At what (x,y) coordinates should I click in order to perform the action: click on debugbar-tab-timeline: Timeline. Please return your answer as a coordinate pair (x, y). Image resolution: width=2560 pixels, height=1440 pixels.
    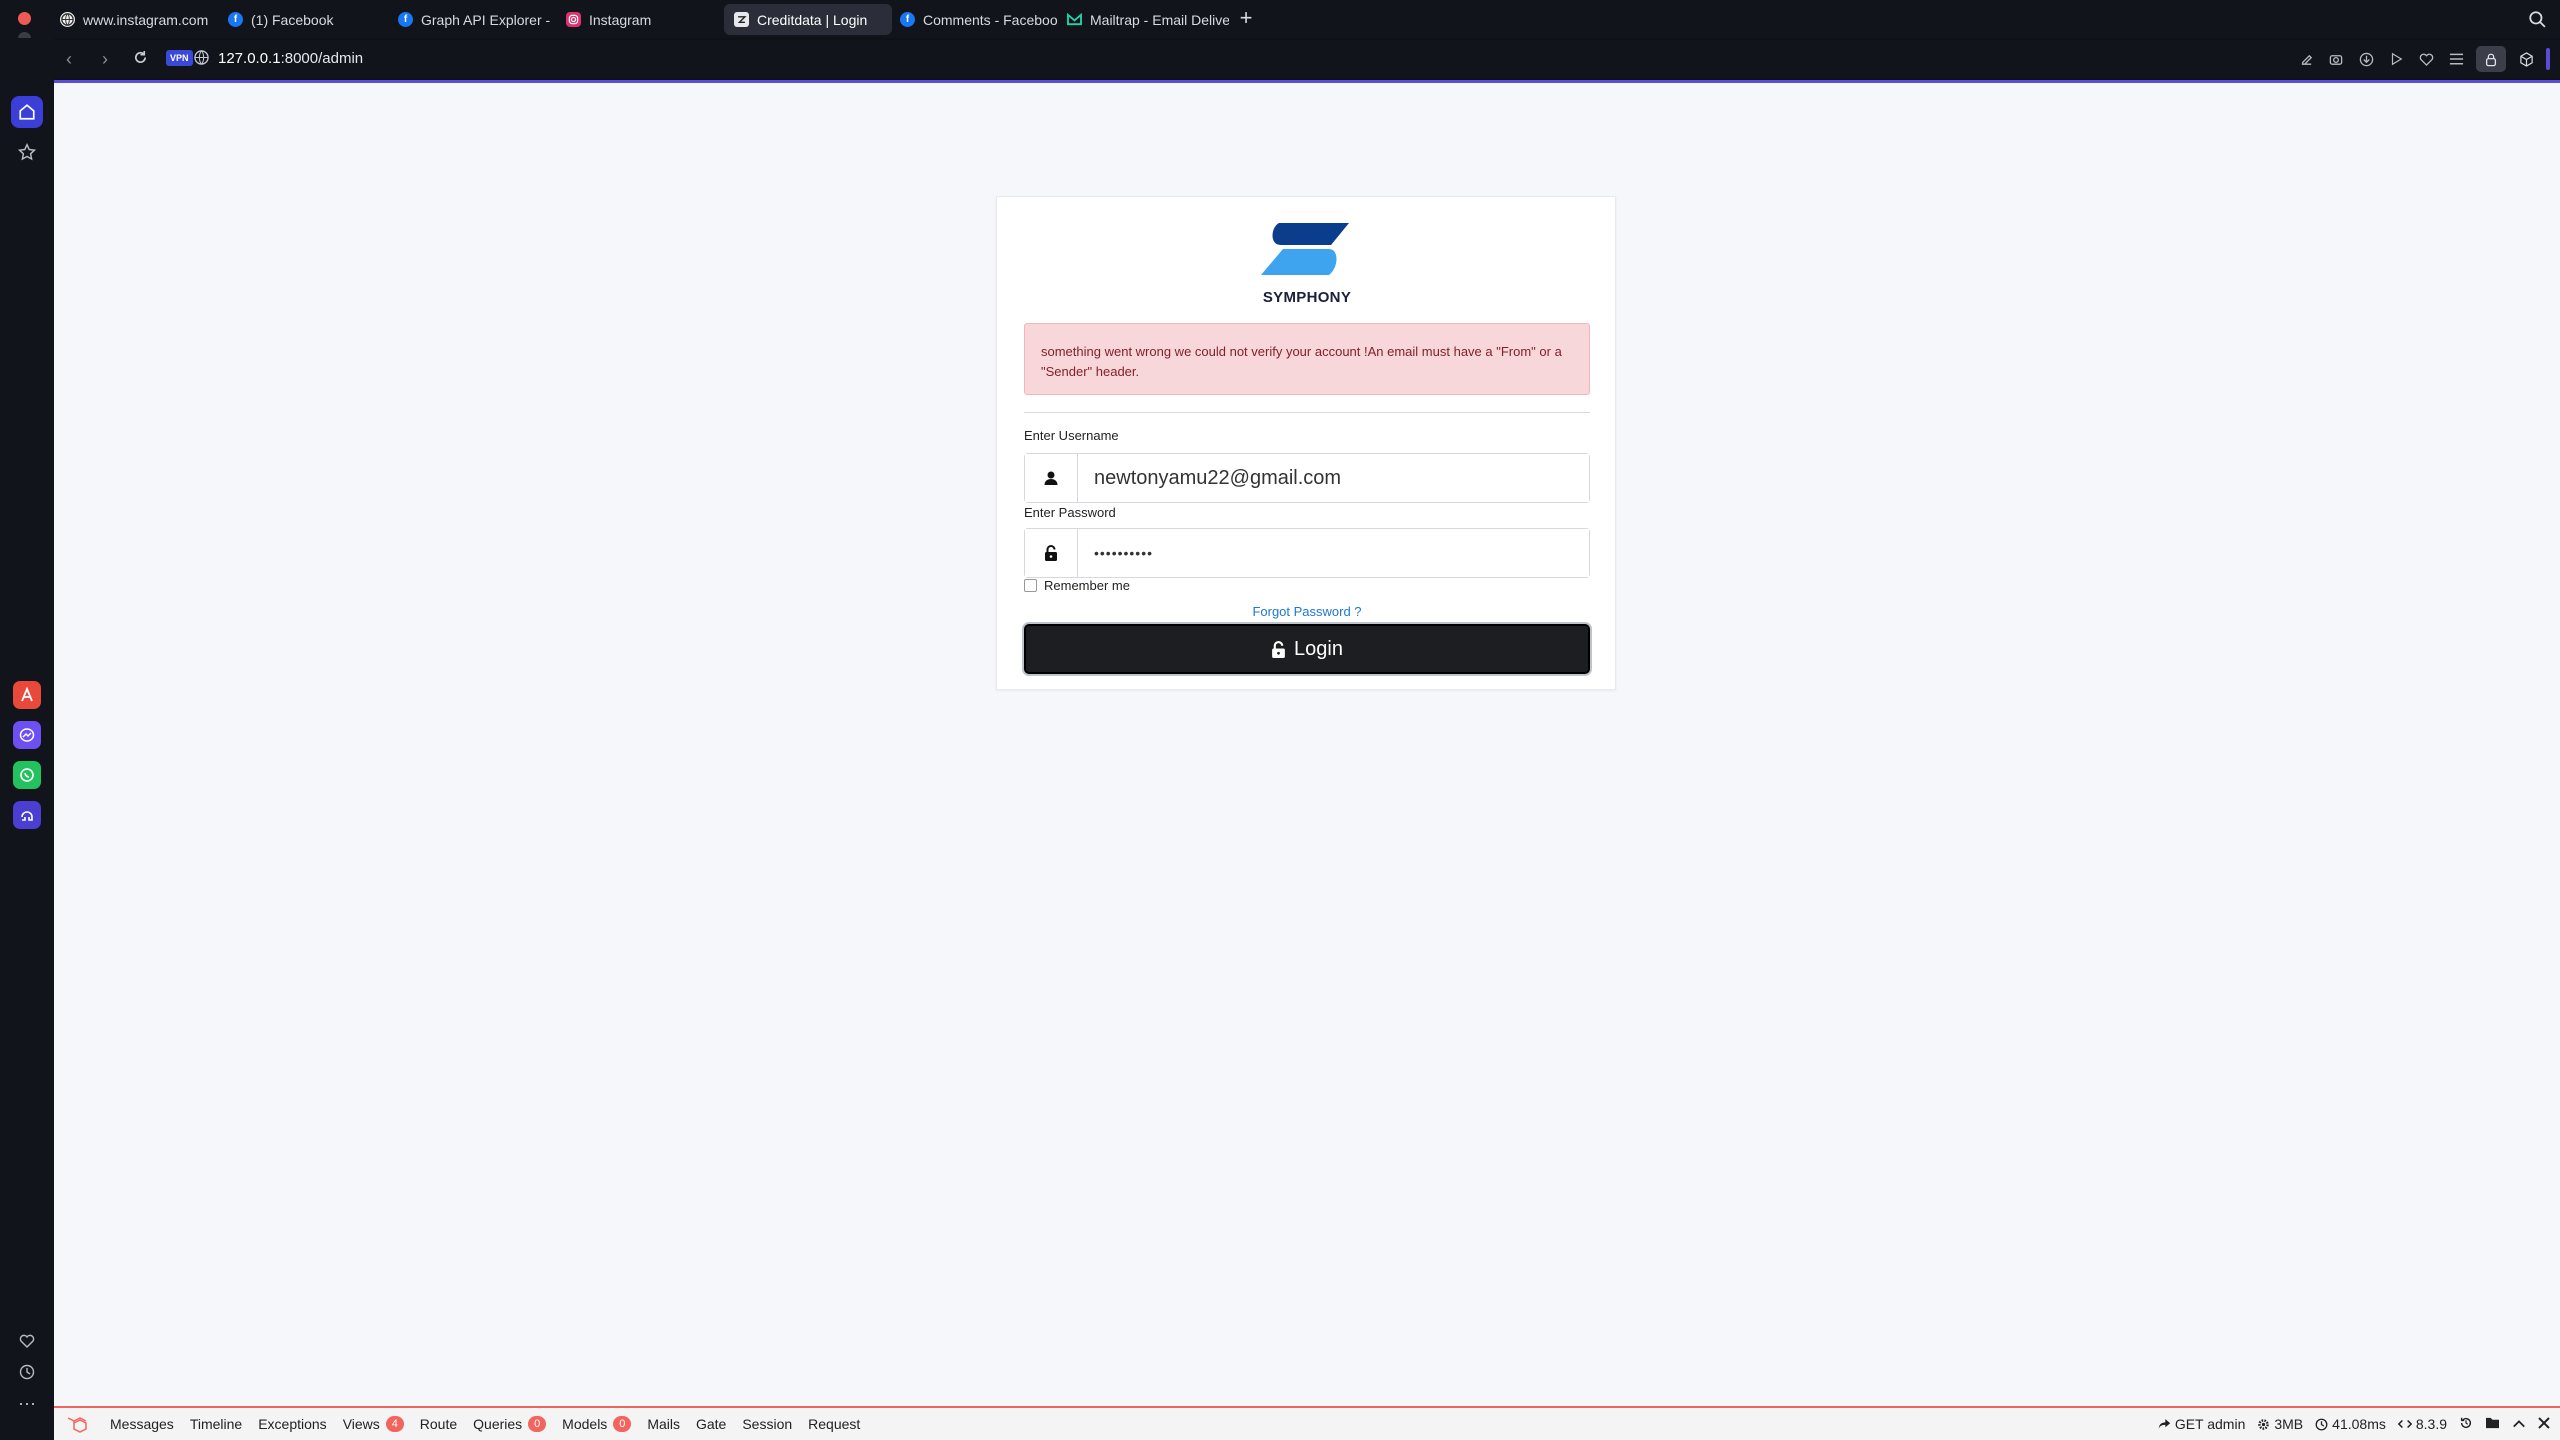
    Looking at the image, I should click on (216, 1424).